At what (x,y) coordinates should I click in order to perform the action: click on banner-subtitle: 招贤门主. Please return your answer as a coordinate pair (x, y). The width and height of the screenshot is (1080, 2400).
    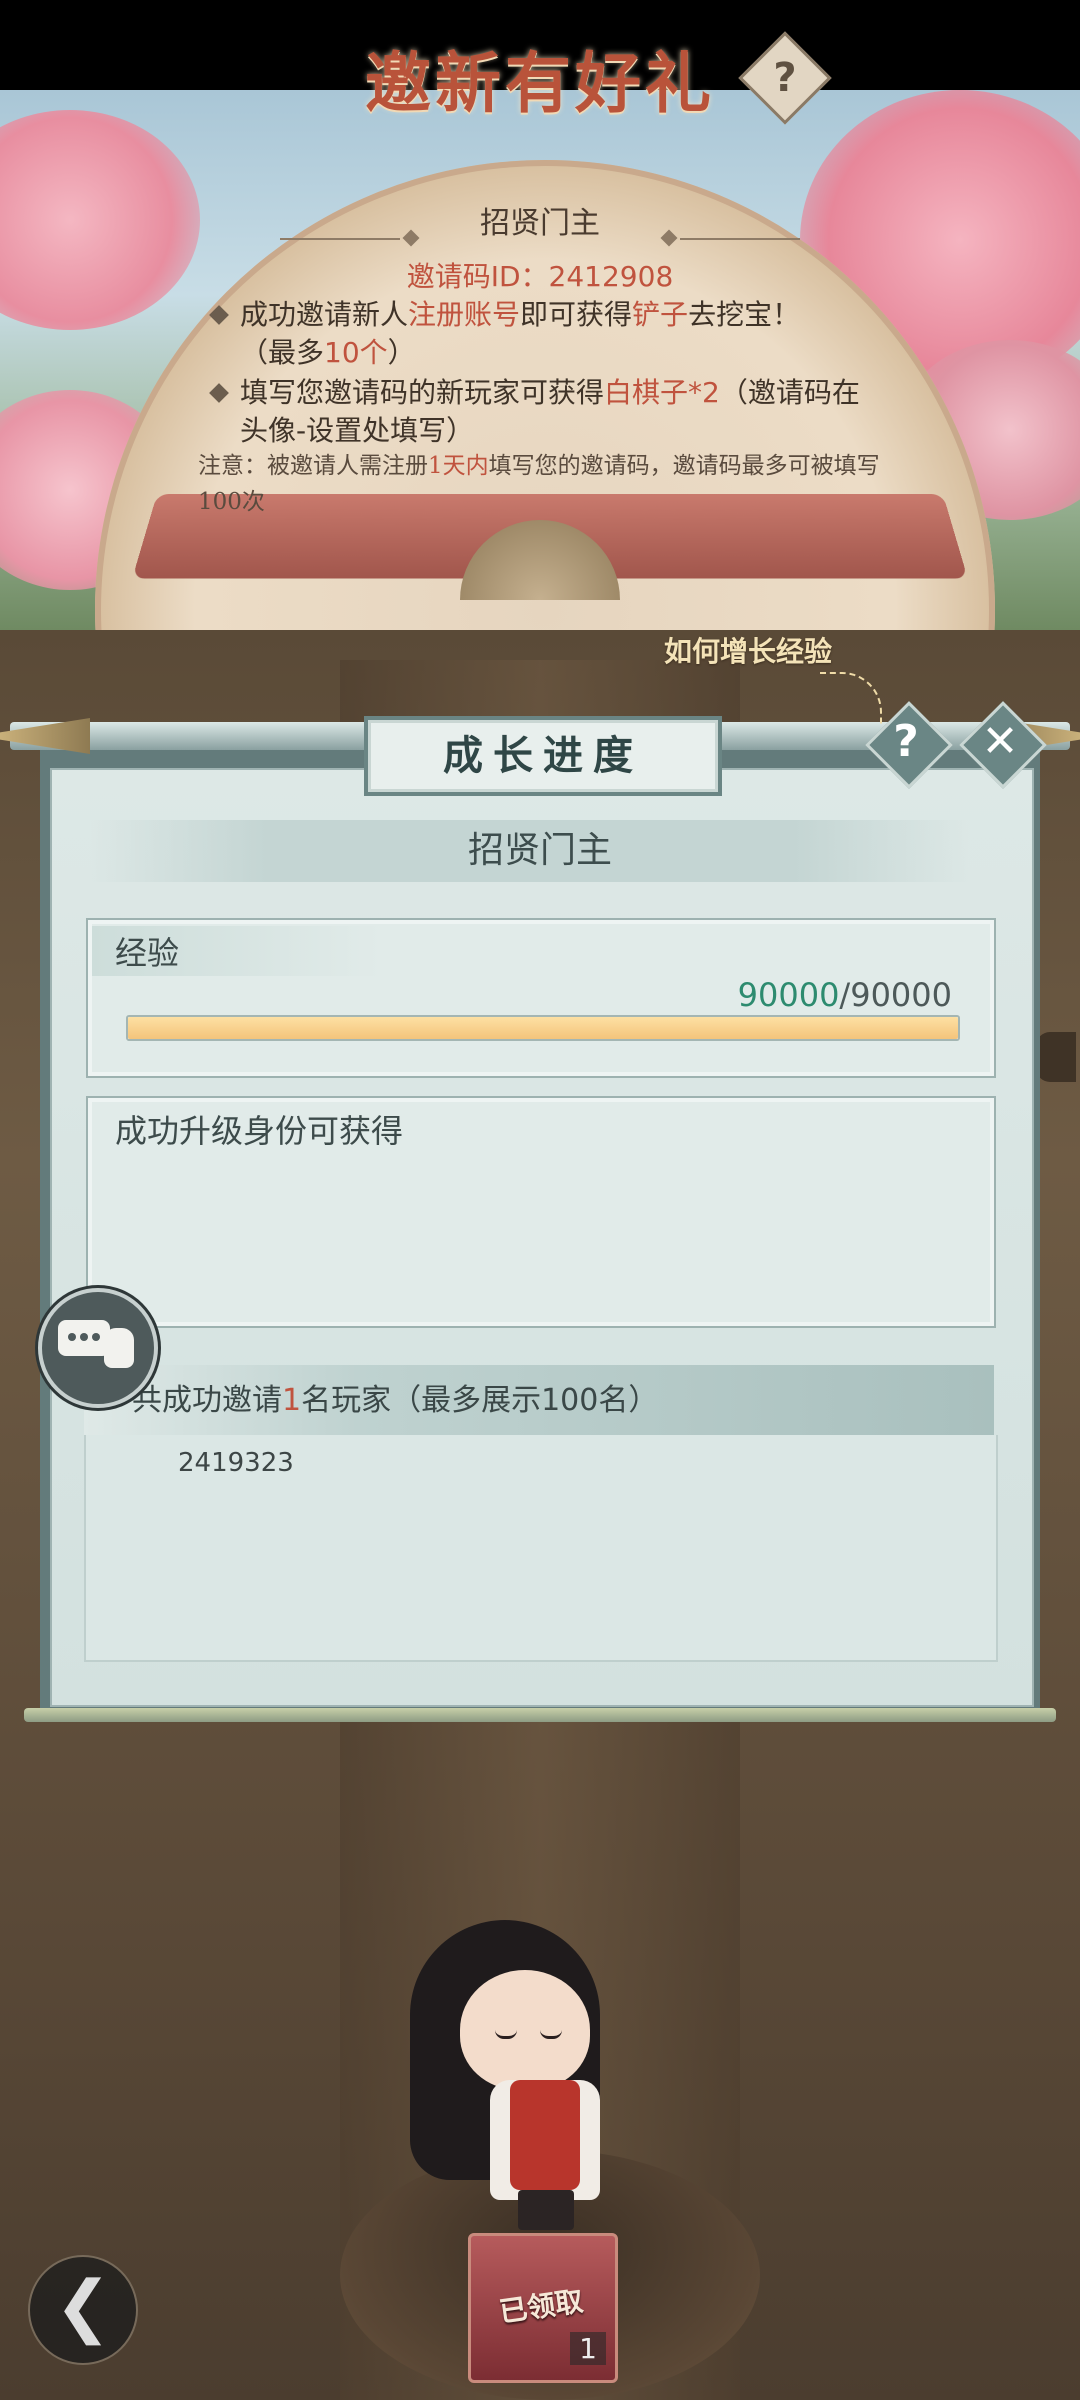
    Looking at the image, I should click on (540, 223).